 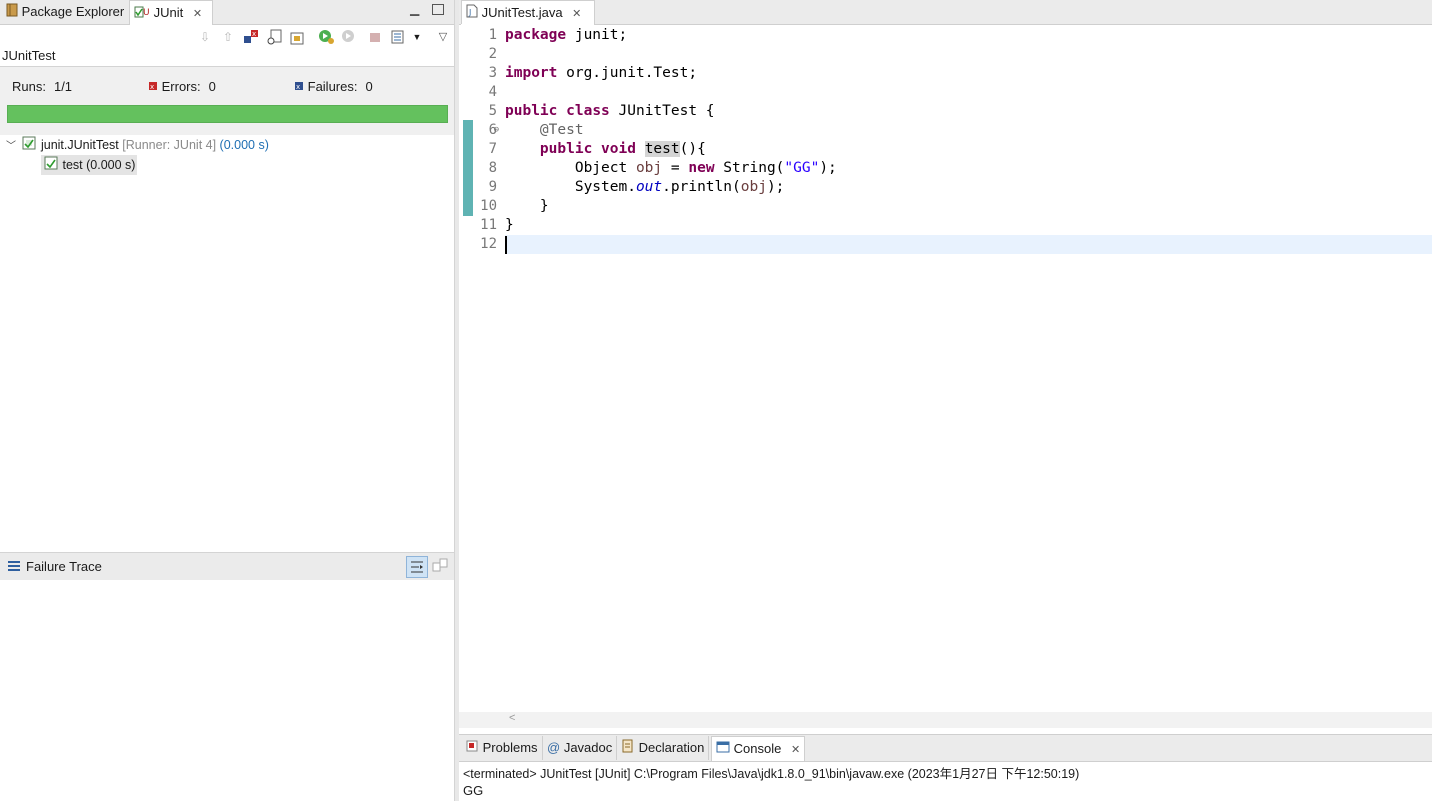 I want to click on tab-declaration: Declaration, so click(x=663, y=748).